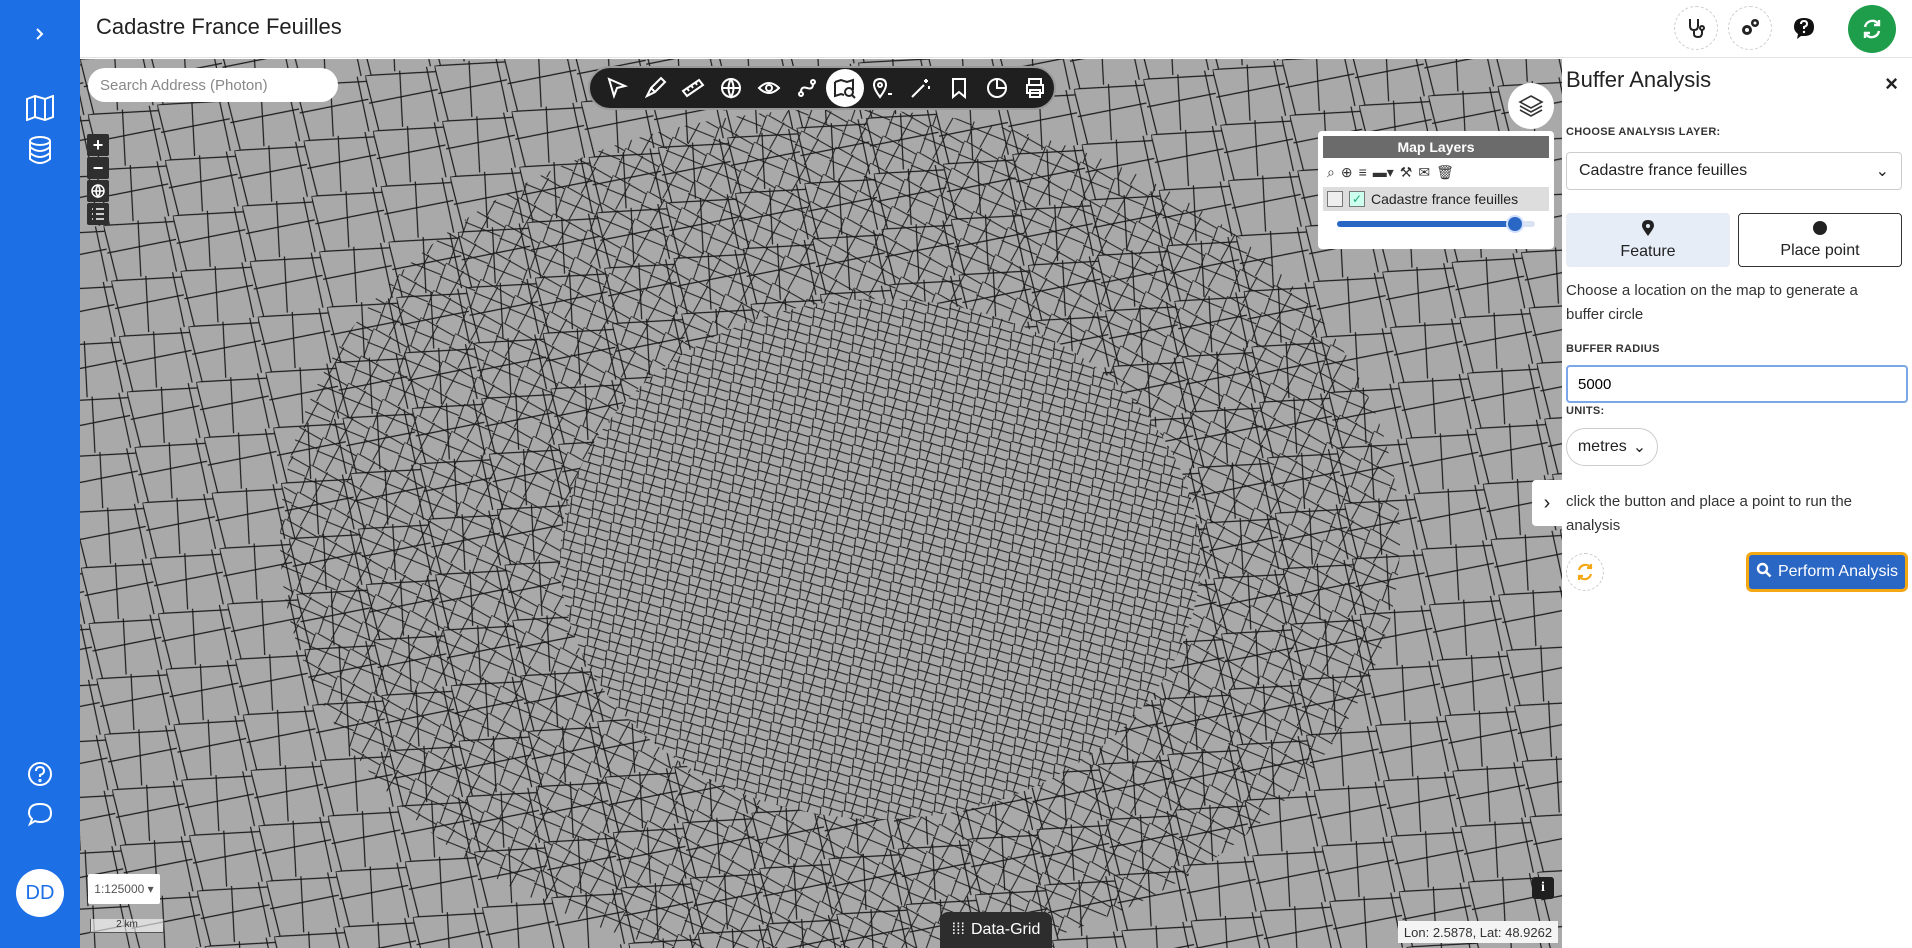 The height and width of the screenshot is (948, 1912). Describe the element at coordinates (1363, 172) in the screenshot. I see `database-icon: ≡` at that location.